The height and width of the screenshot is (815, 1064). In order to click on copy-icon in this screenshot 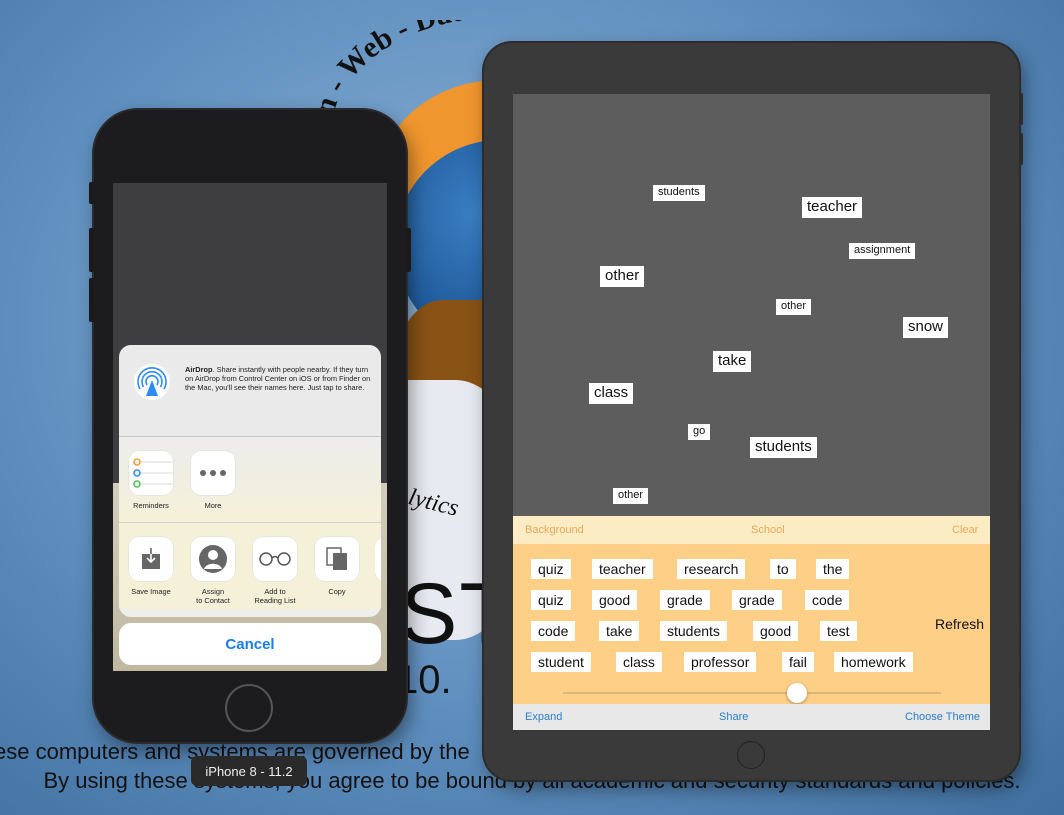, I will do `click(337, 559)`.